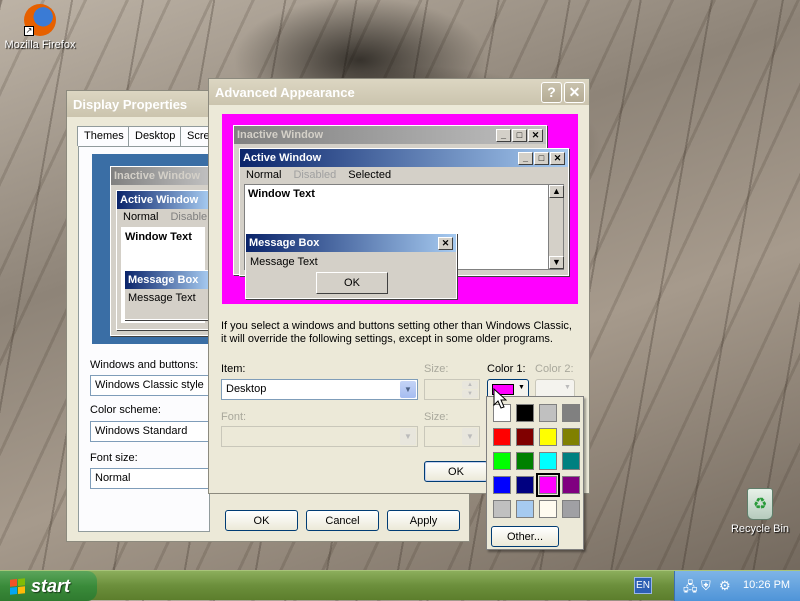  Describe the element at coordinates (436, 417) in the screenshot. I see `font-size-label: Size:` at that location.